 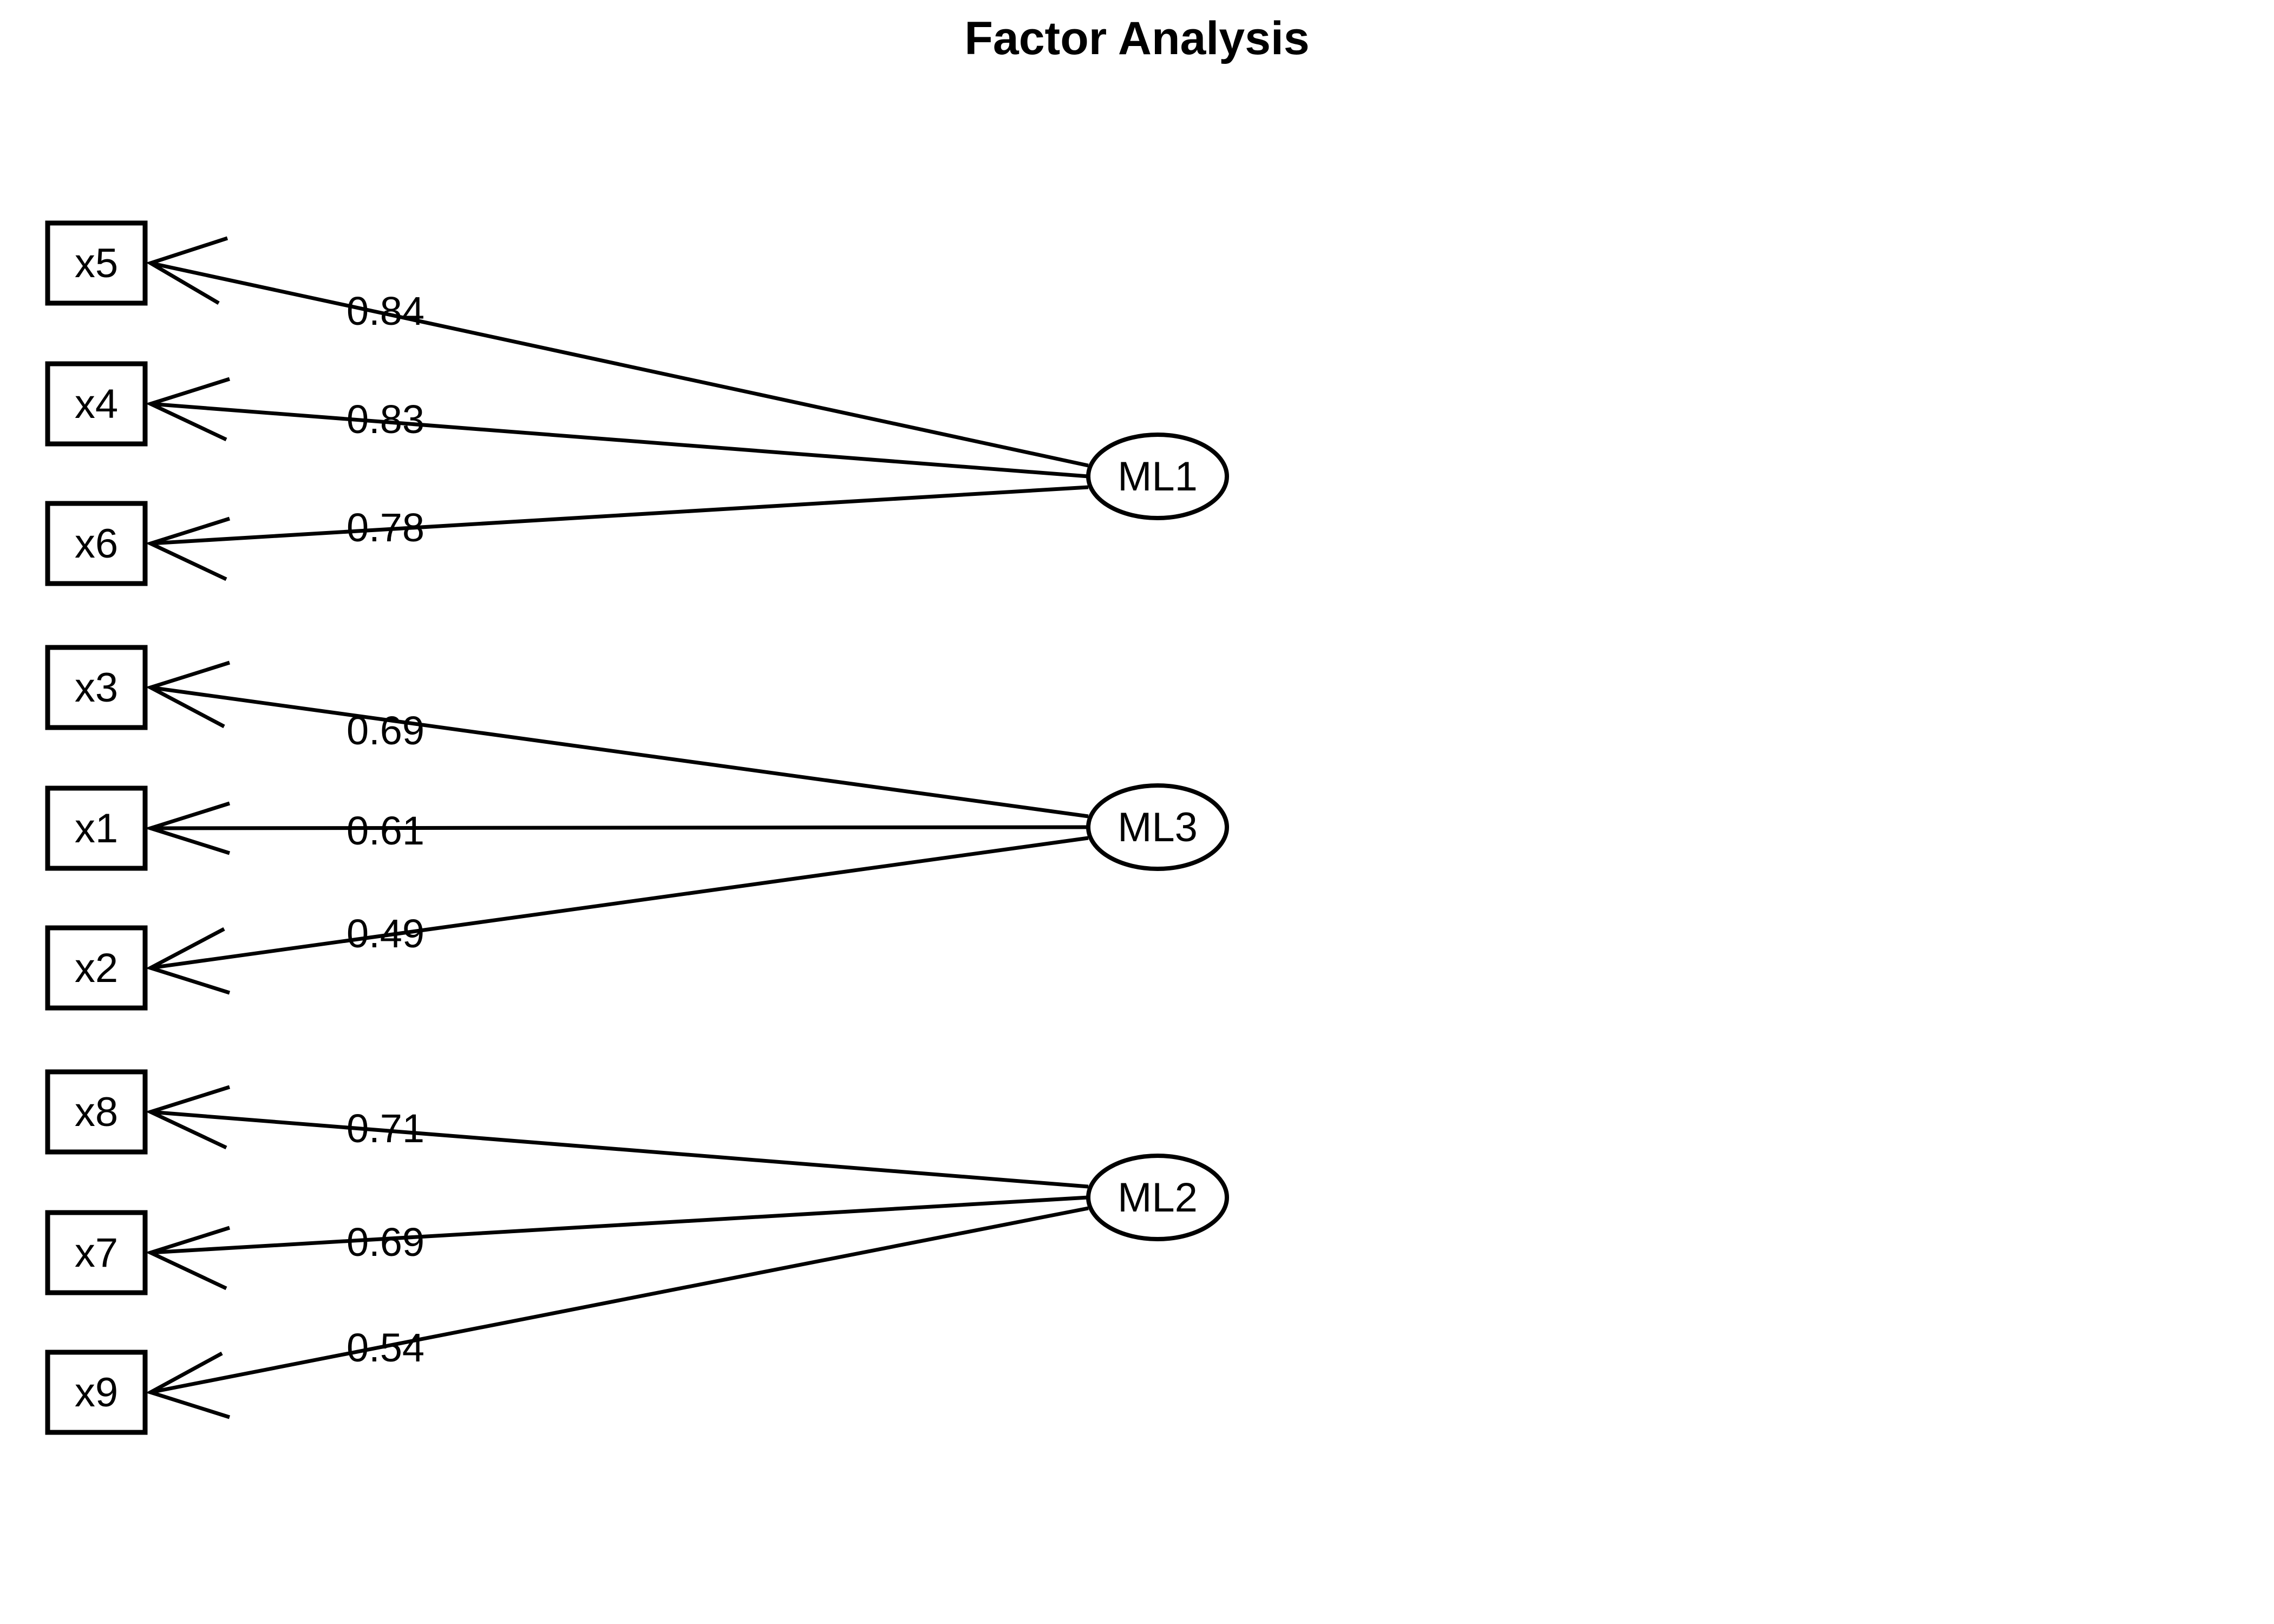 I want to click on edge-group-ml3, so click(x=617, y=827).